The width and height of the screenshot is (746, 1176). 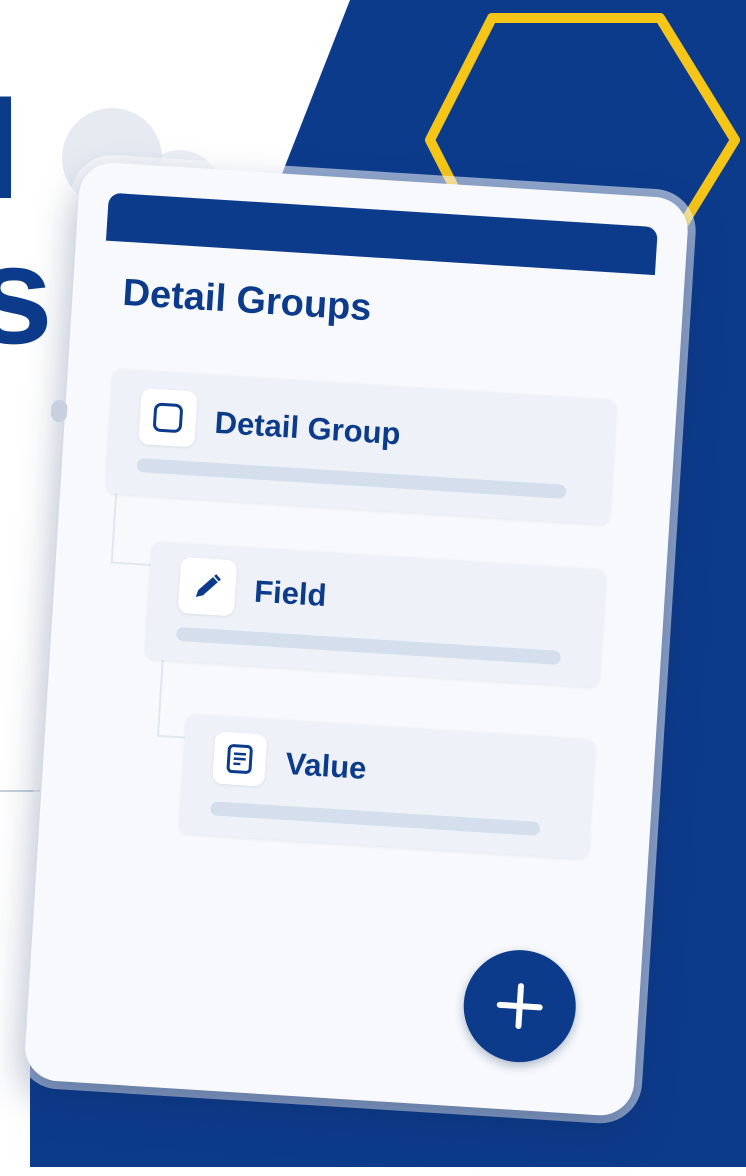 What do you see at coordinates (376, 614) in the screenshot?
I see `field-item: Field` at bounding box center [376, 614].